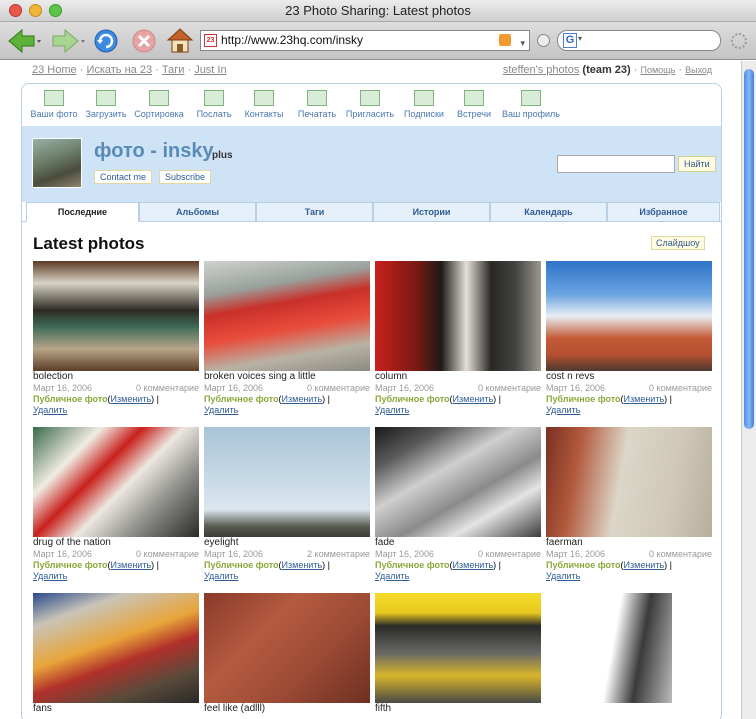  What do you see at coordinates (116, 377) in the screenshot?
I see `photo-title: bolection` at bounding box center [116, 377].